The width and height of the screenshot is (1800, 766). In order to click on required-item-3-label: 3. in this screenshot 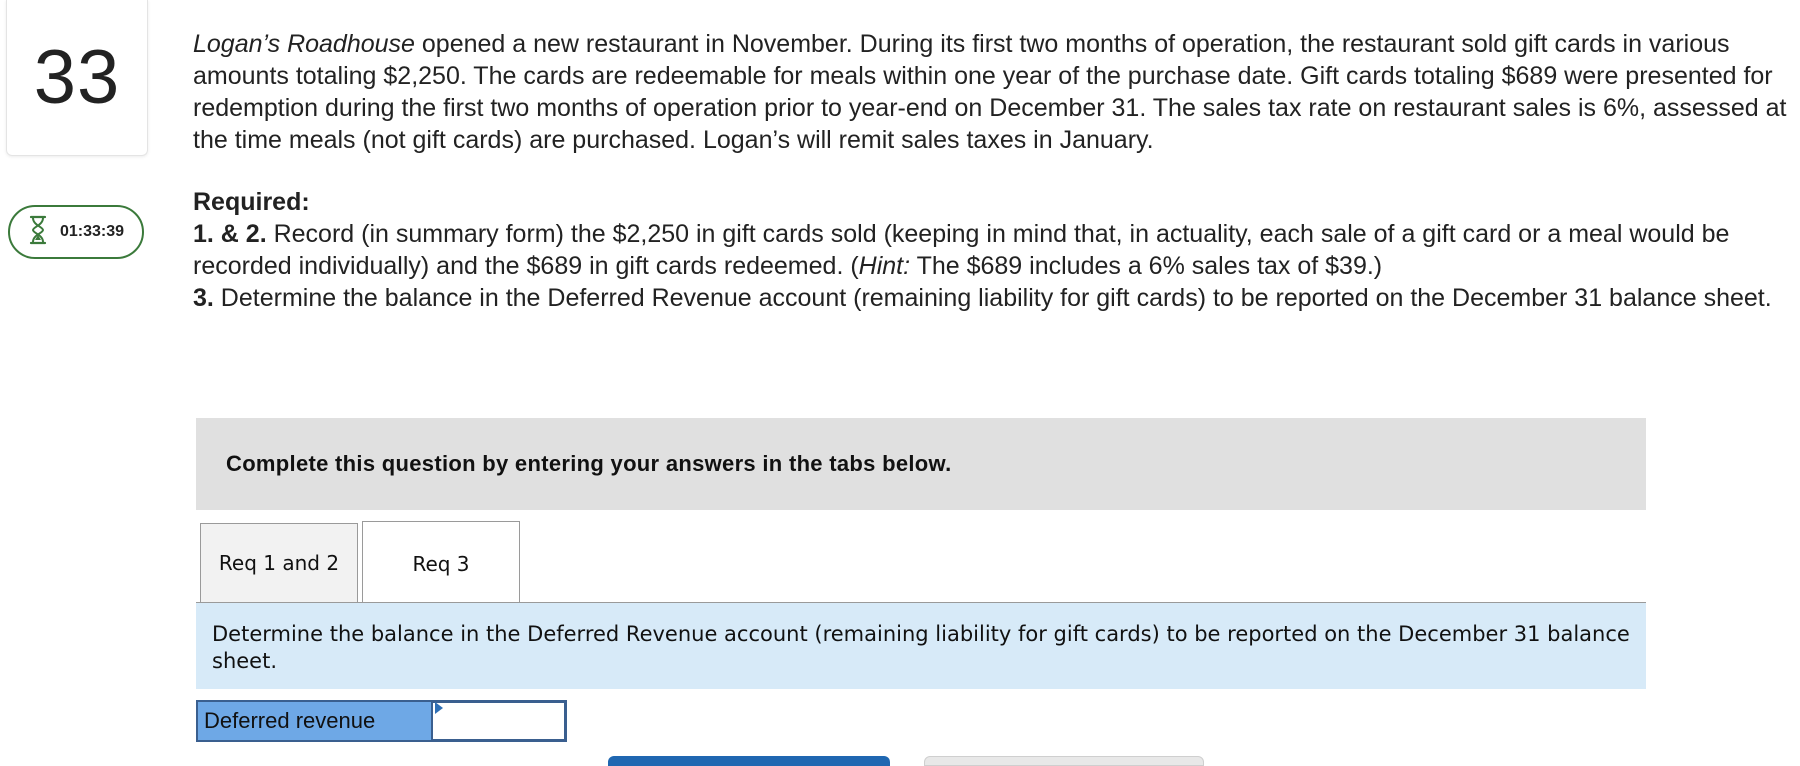, I will do `click(203, 298)`.